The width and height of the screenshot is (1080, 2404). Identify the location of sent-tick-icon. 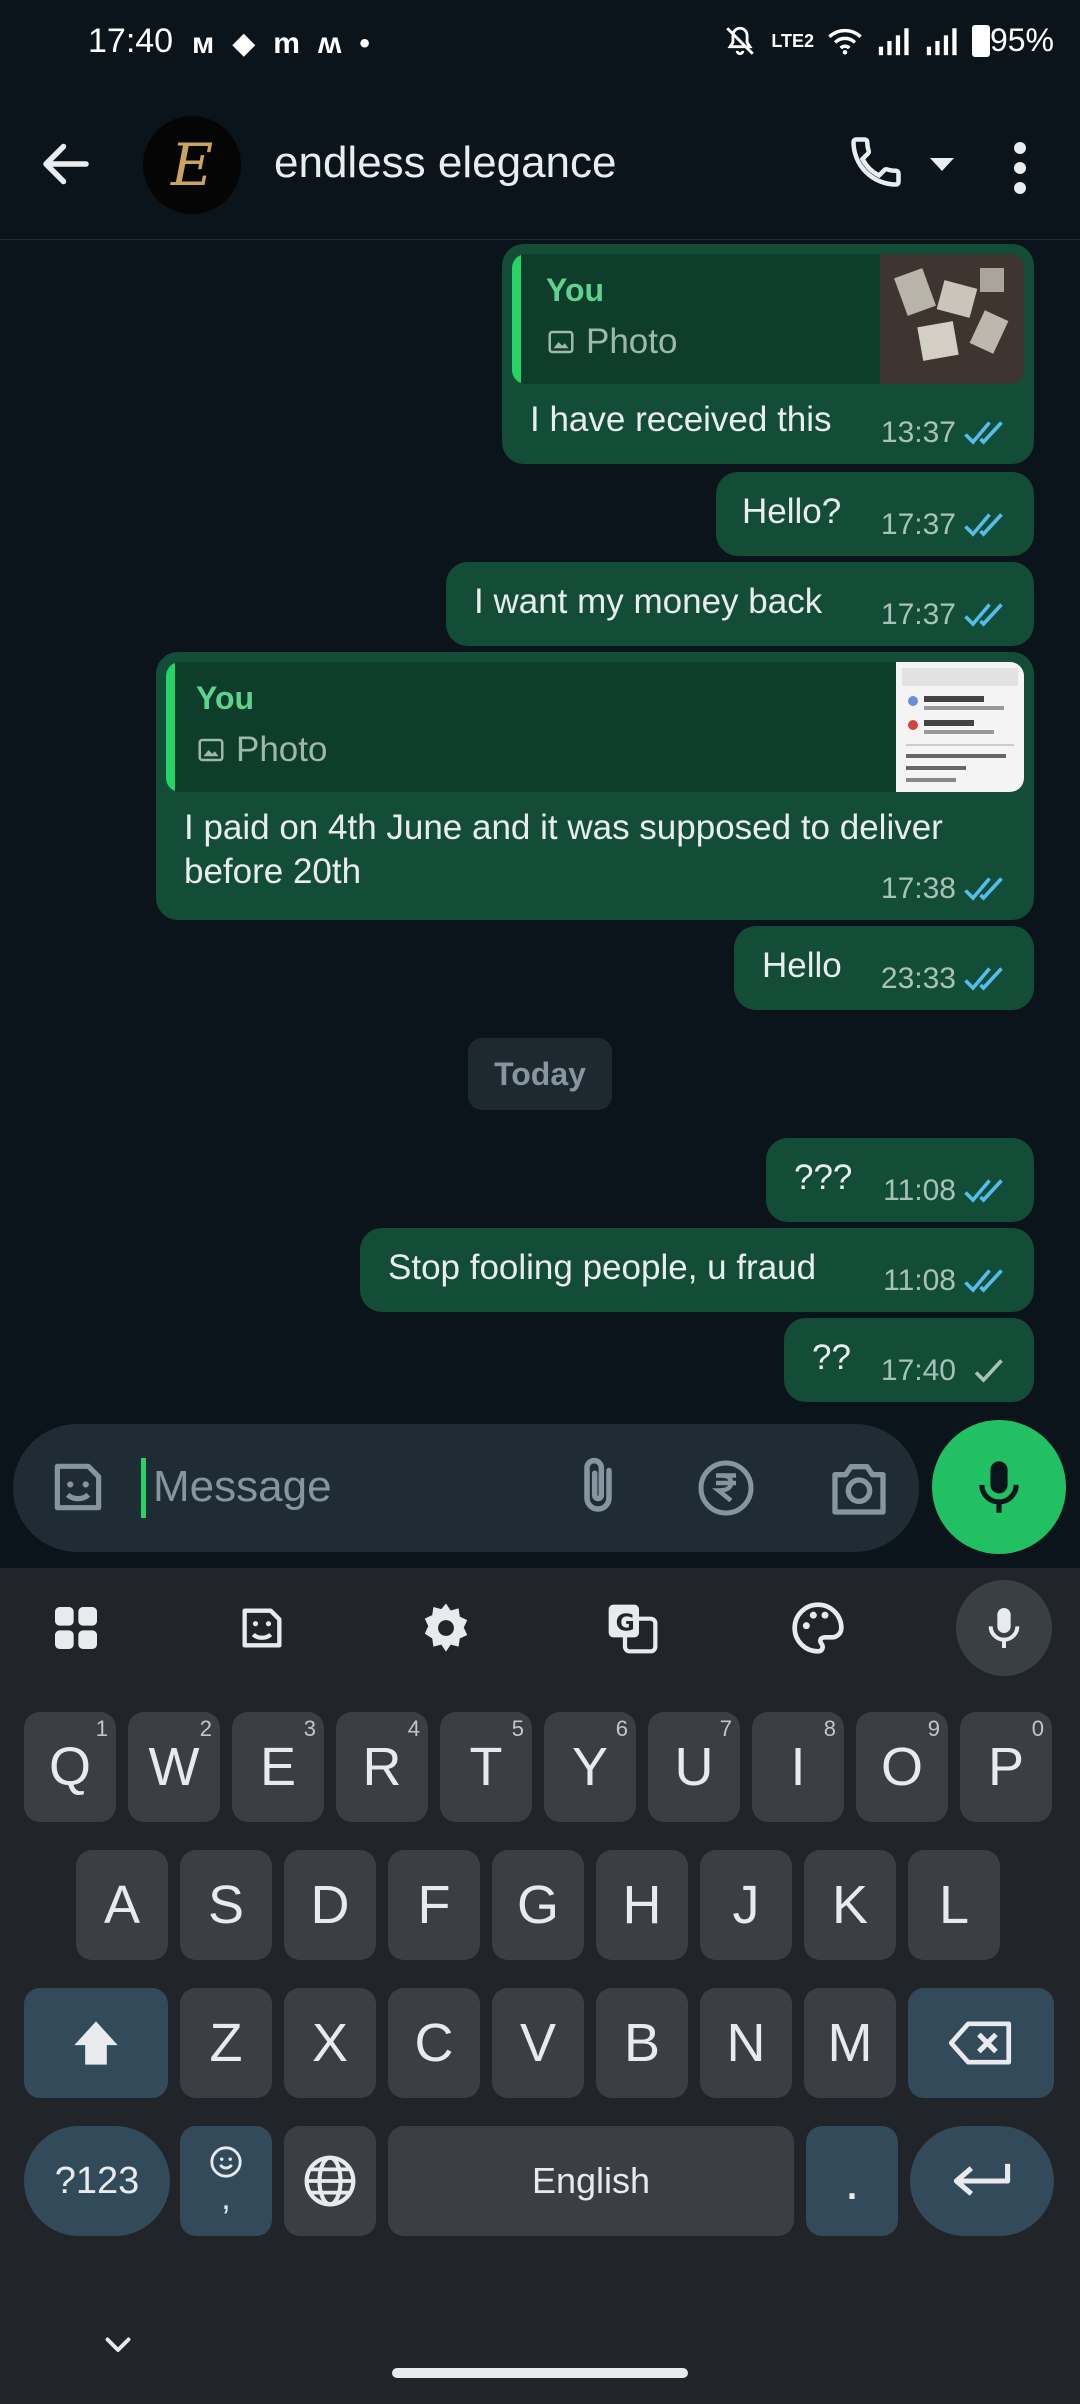
(988, 1371).